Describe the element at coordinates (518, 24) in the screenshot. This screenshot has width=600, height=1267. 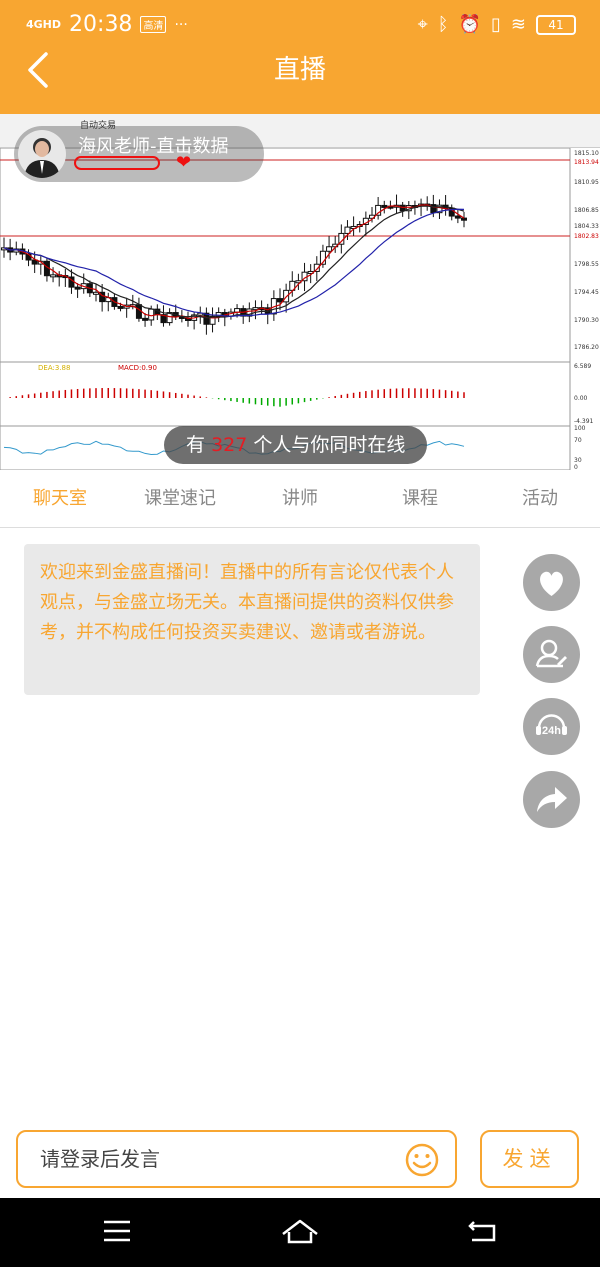
I see `wifi-icon: ≋` at that location.